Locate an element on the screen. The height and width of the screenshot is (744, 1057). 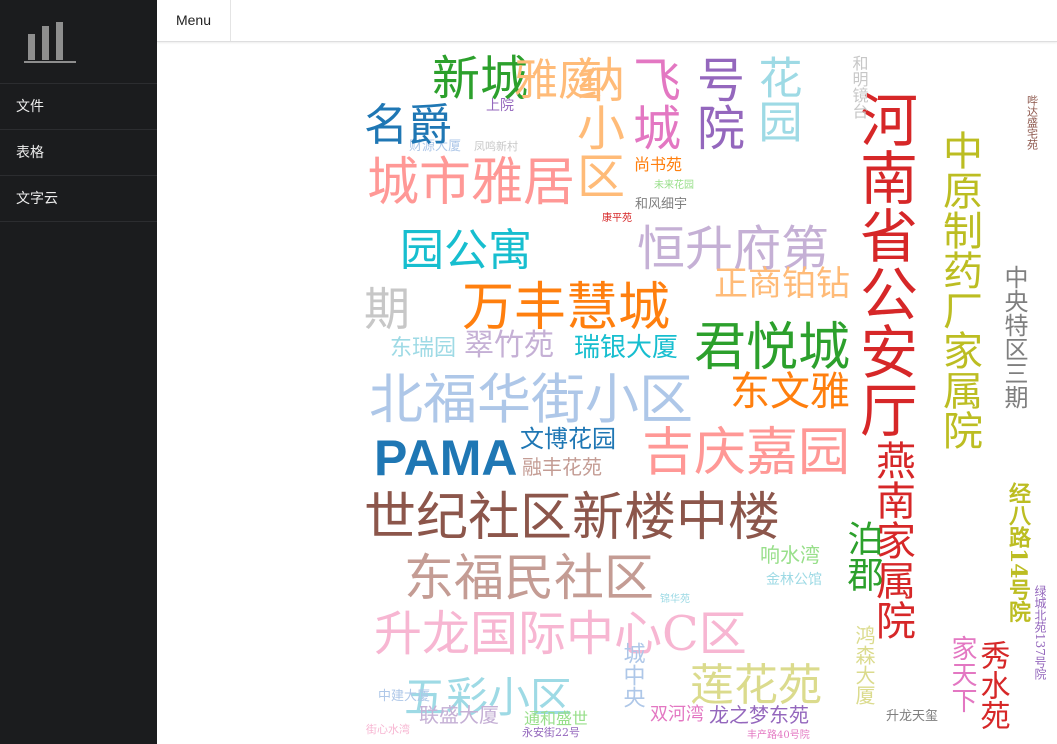
sidebar-item-table: 表格 is located at coordinates (78, 153).